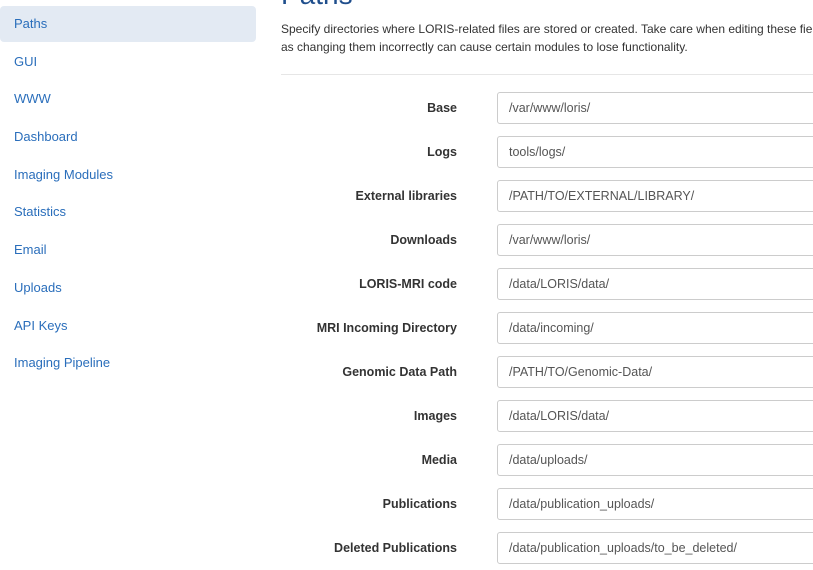 This screenshot has width=813, height=570. What do you see at coordinates (655, 240) in the screenshot?
I see `downloads-path-input` at bounding box center [655, 240].